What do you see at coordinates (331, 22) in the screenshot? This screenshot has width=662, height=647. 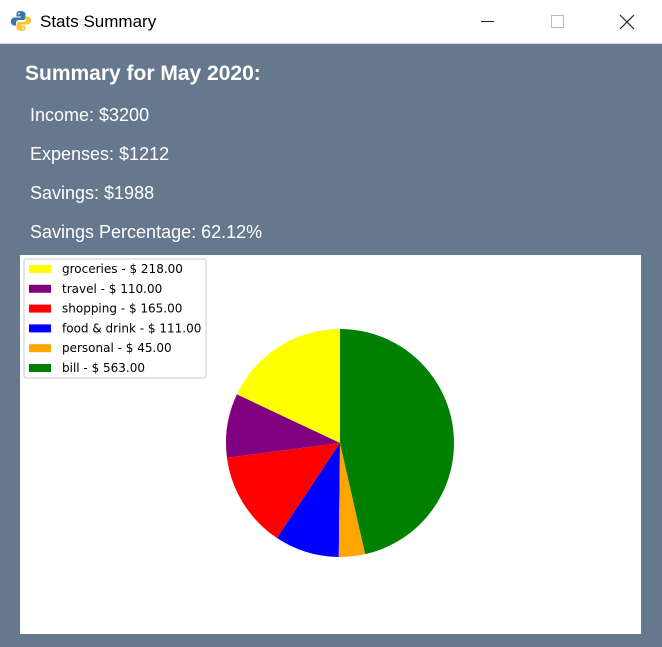 I see `title-bar: Stats Summary` at bounding box center [331, 22].